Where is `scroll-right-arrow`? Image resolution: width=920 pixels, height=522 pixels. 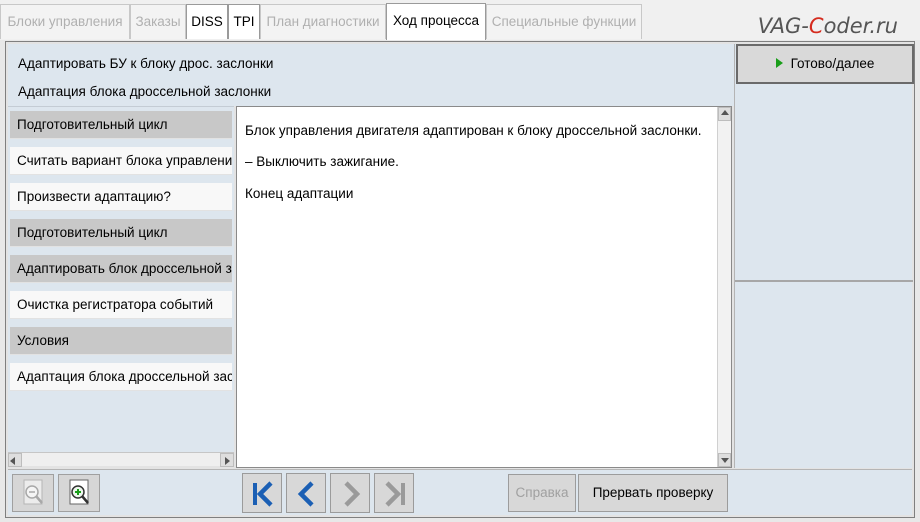 scroll-right-arrow is located at coordinates (227, 460).